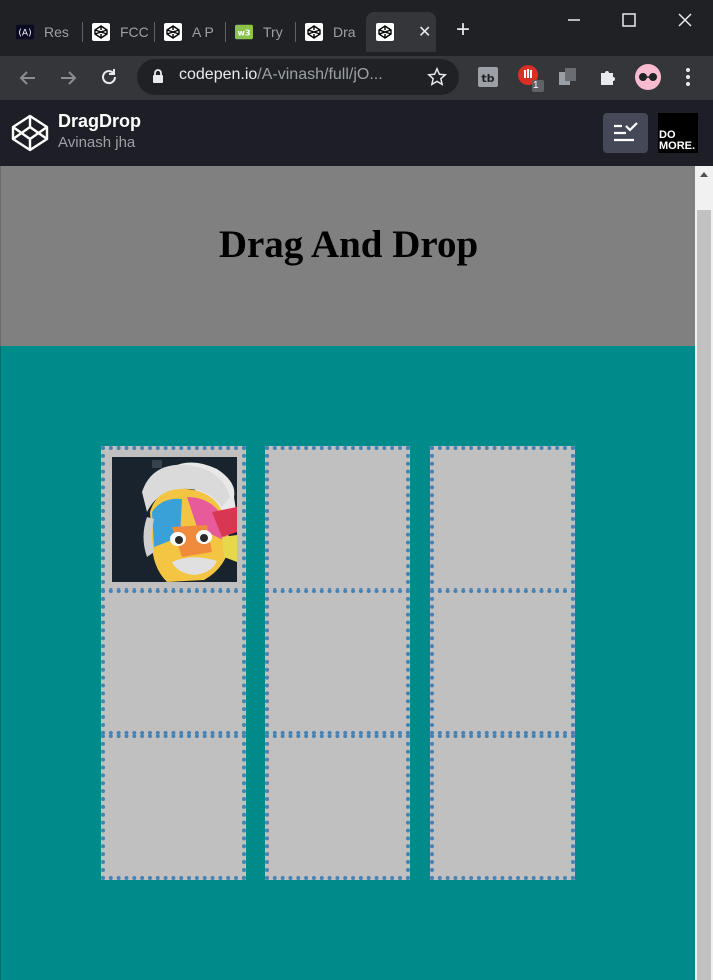 This screenshot has width=713, height=980. What do you see at coordinates (424, 32) in the screenshot?
I see `close-tab-icon: ✕` at bounding box center [424, 32].